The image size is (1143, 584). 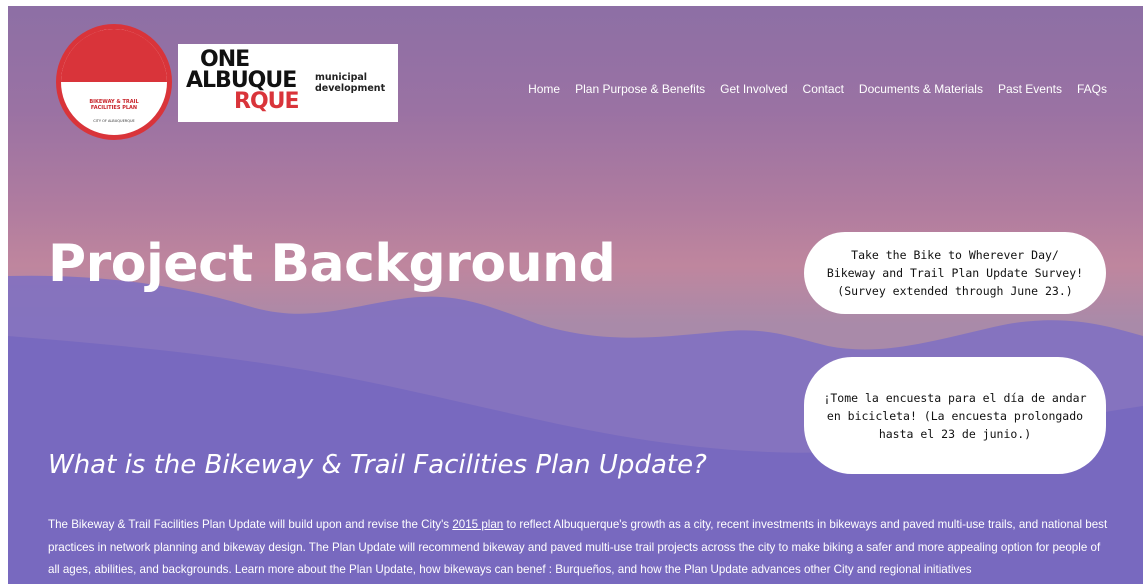 I want to click on brand-word-rque: RQUE, so click(x=267, y=101).